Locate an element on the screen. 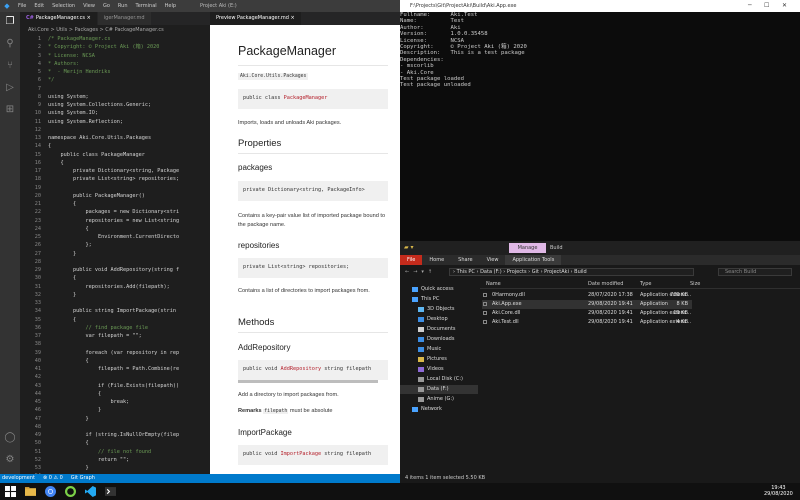 This screenshot has height=500, width=800. line-number: 35 is located at coordinates (37, 319).